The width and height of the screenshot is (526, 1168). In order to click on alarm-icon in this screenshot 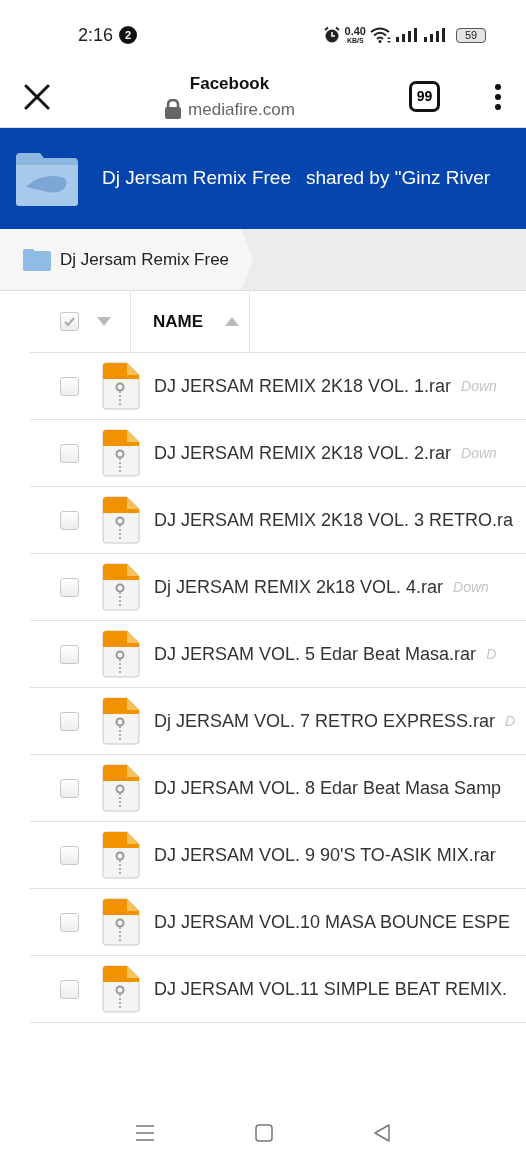, I will do `click(331, 35)`.